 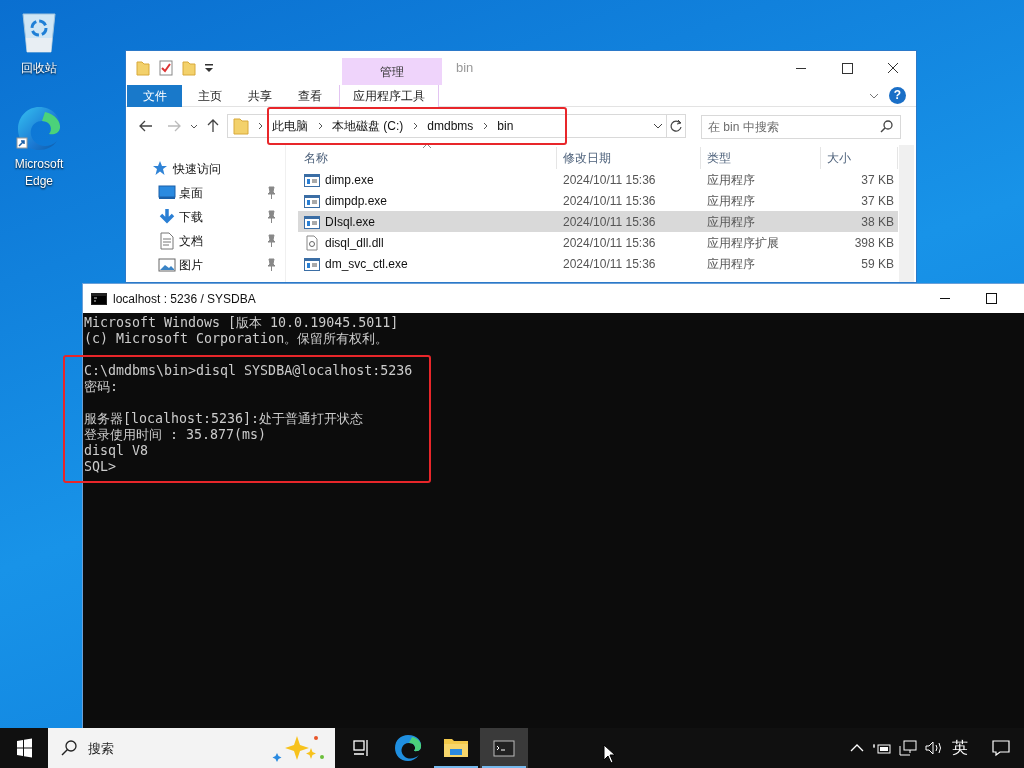 I want to click on help-button: ?, so click(x=897, y=95).